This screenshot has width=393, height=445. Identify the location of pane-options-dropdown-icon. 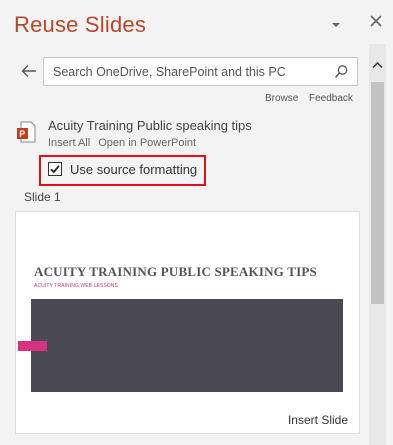
(336, 22).